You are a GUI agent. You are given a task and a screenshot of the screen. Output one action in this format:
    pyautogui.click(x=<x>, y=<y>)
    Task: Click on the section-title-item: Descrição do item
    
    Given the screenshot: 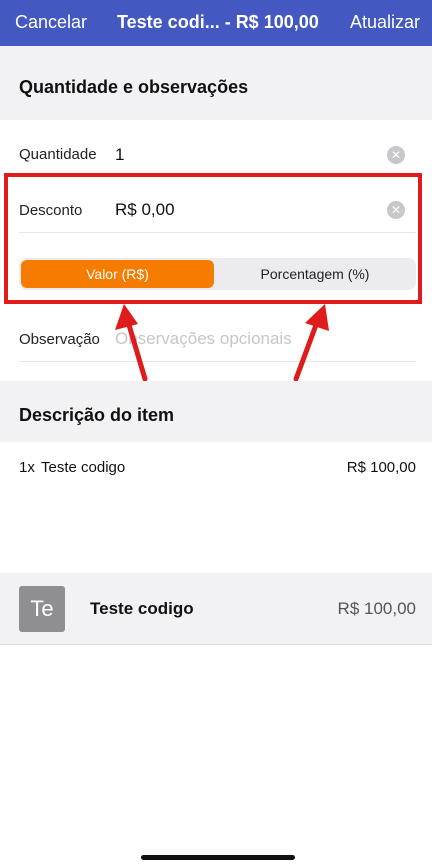 What is the action you would take?
    pyautogui.click(x=97, y=415)
    